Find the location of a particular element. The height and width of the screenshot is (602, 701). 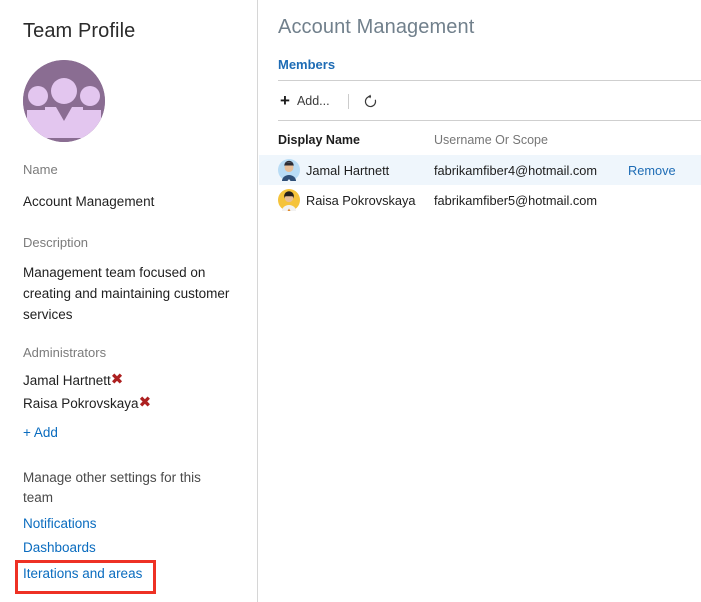

tab-members: Members is located at coordinates (306, 64).